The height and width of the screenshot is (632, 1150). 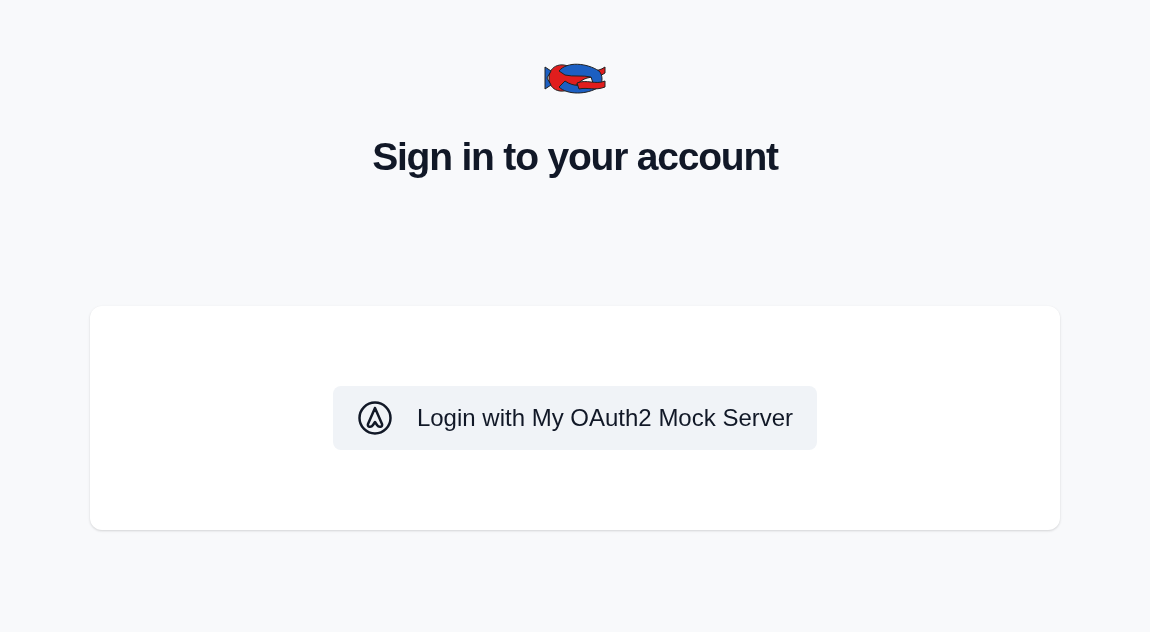 What do you see at coordinates (374, 418) in the screenshot?
I see `letter-circle-icon` at bounding box center [374, 418].